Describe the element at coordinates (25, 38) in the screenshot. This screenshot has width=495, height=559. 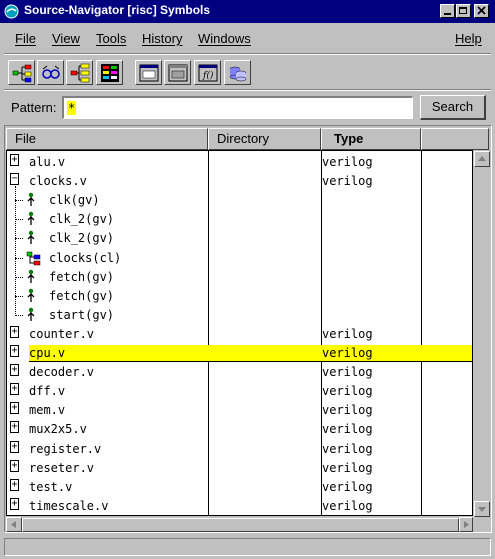
I see `menu-file: File` at that location.